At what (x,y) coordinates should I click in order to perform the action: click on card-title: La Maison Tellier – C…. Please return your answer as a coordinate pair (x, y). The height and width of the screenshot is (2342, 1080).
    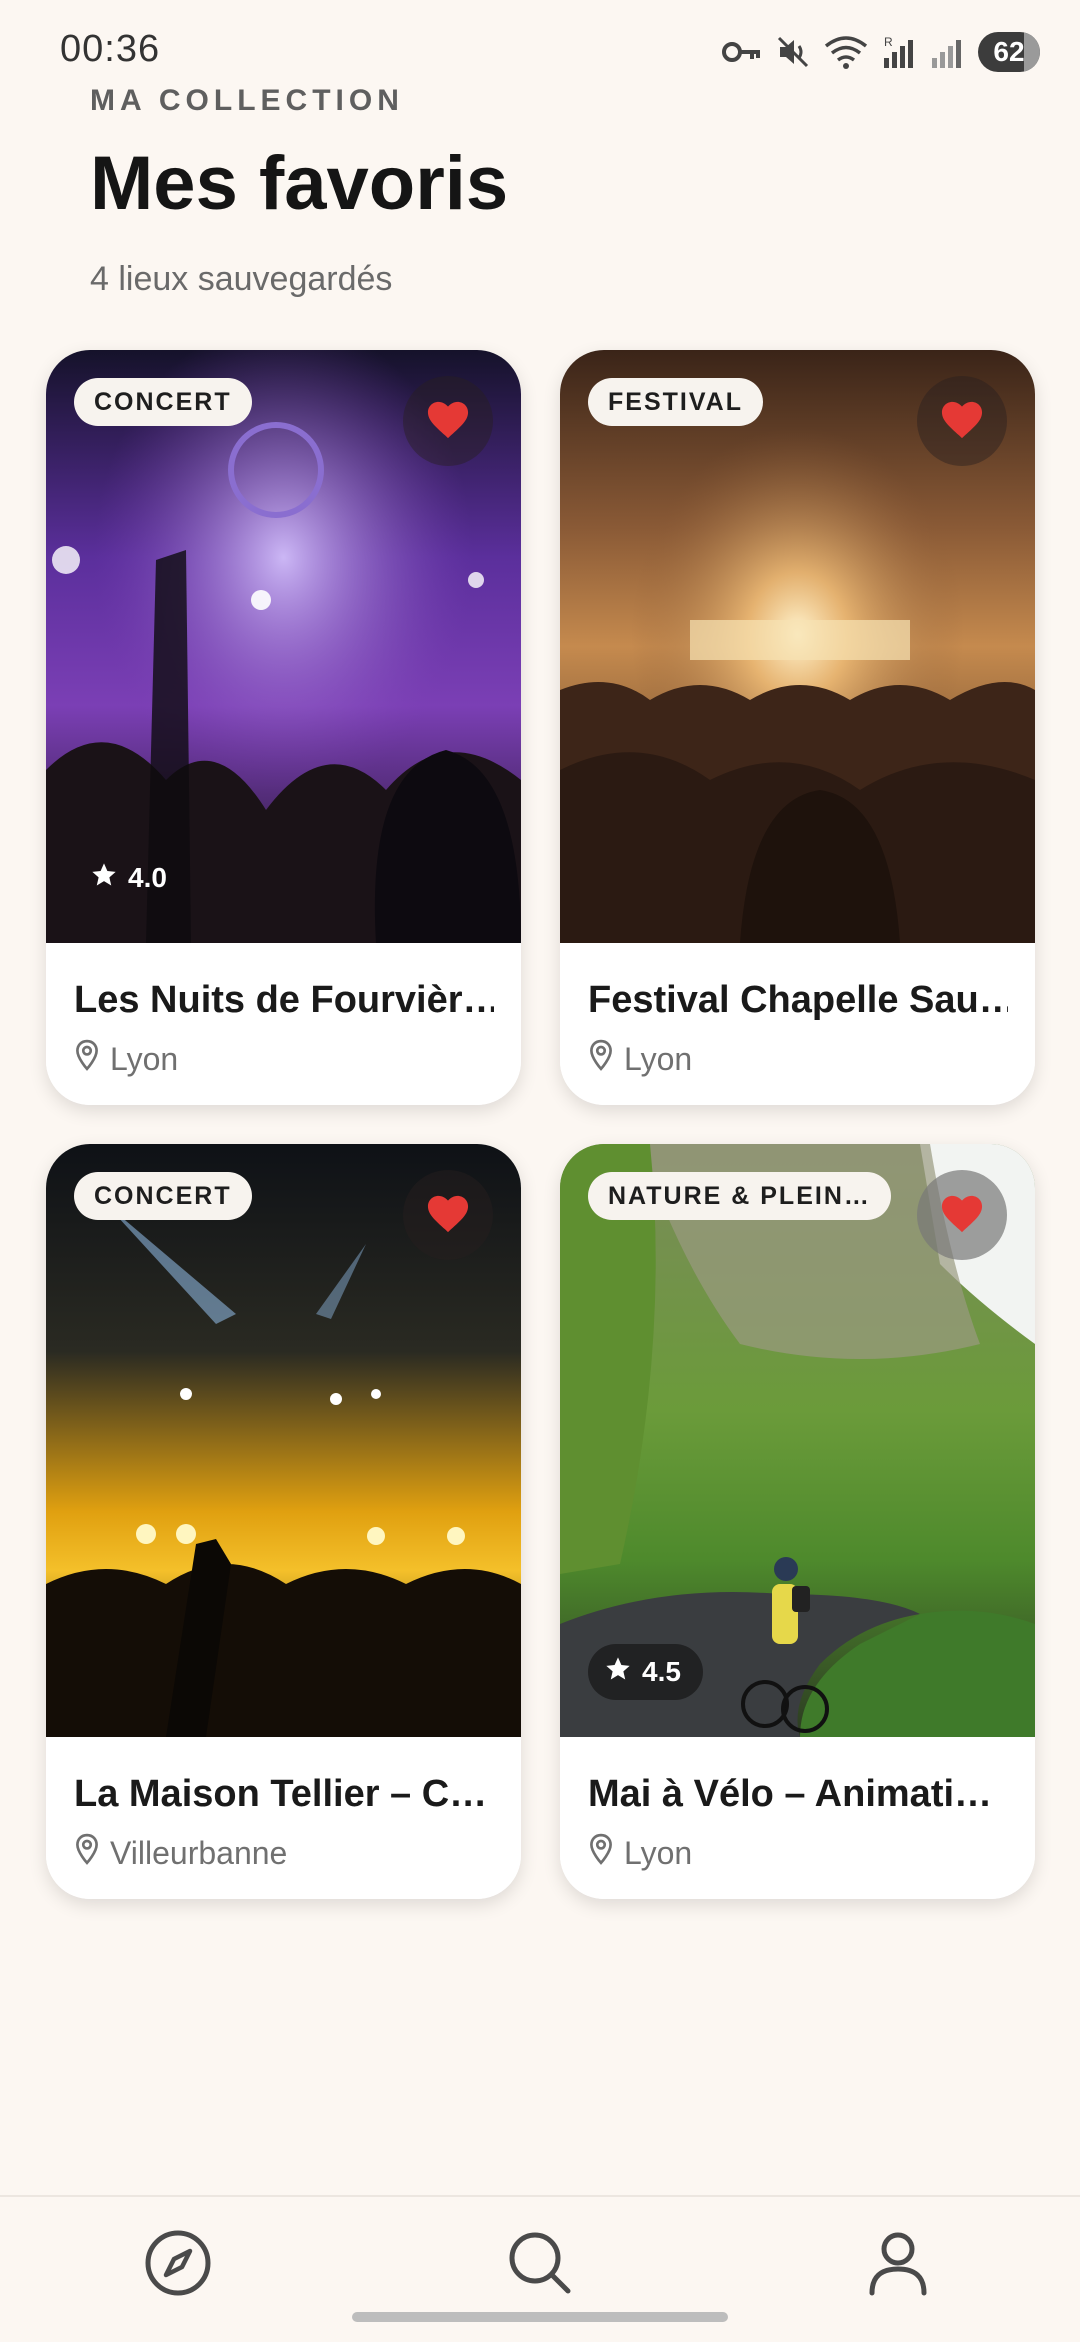
    Looking at the image, I should click on (281, 1794).